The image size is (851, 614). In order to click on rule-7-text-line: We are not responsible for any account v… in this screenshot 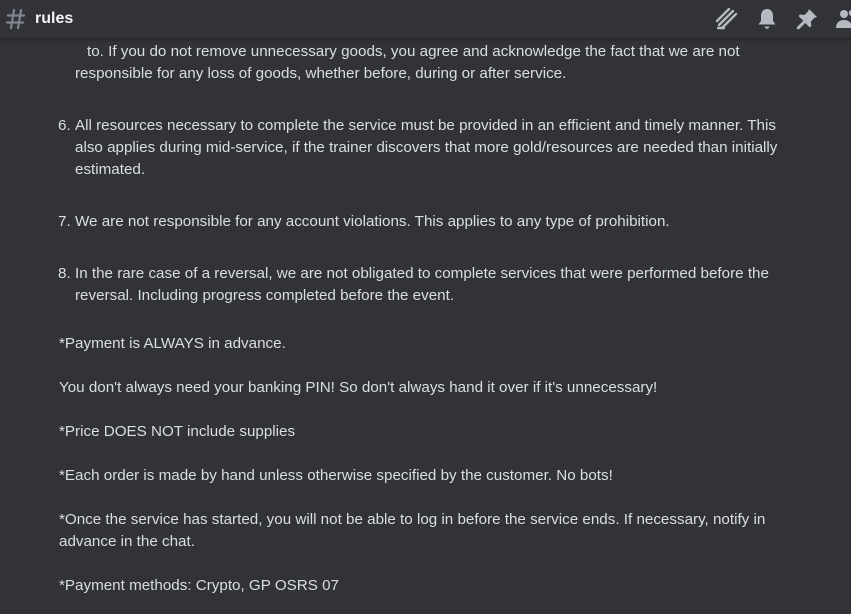, I will do `click(372, 221)`.